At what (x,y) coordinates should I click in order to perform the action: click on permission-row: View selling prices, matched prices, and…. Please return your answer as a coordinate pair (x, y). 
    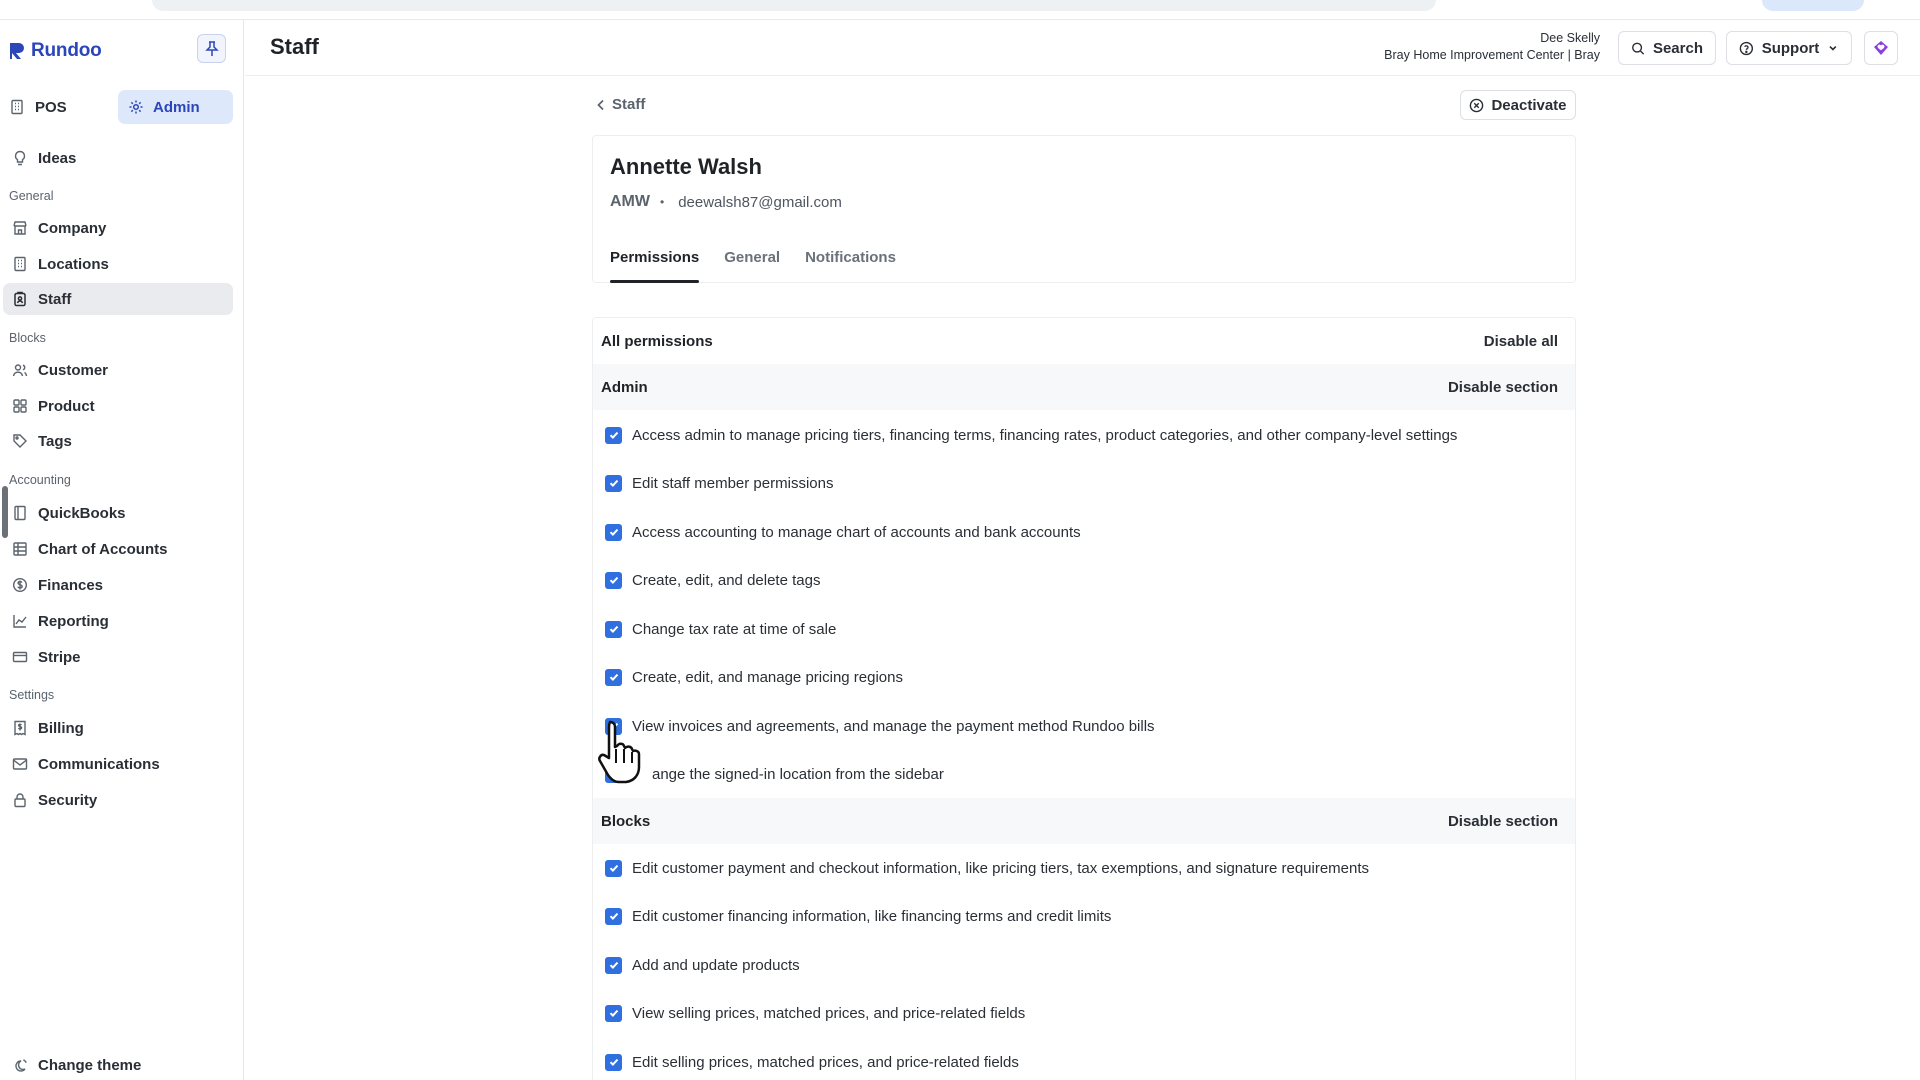
    Looking at the image, I should click on (815, 1013).